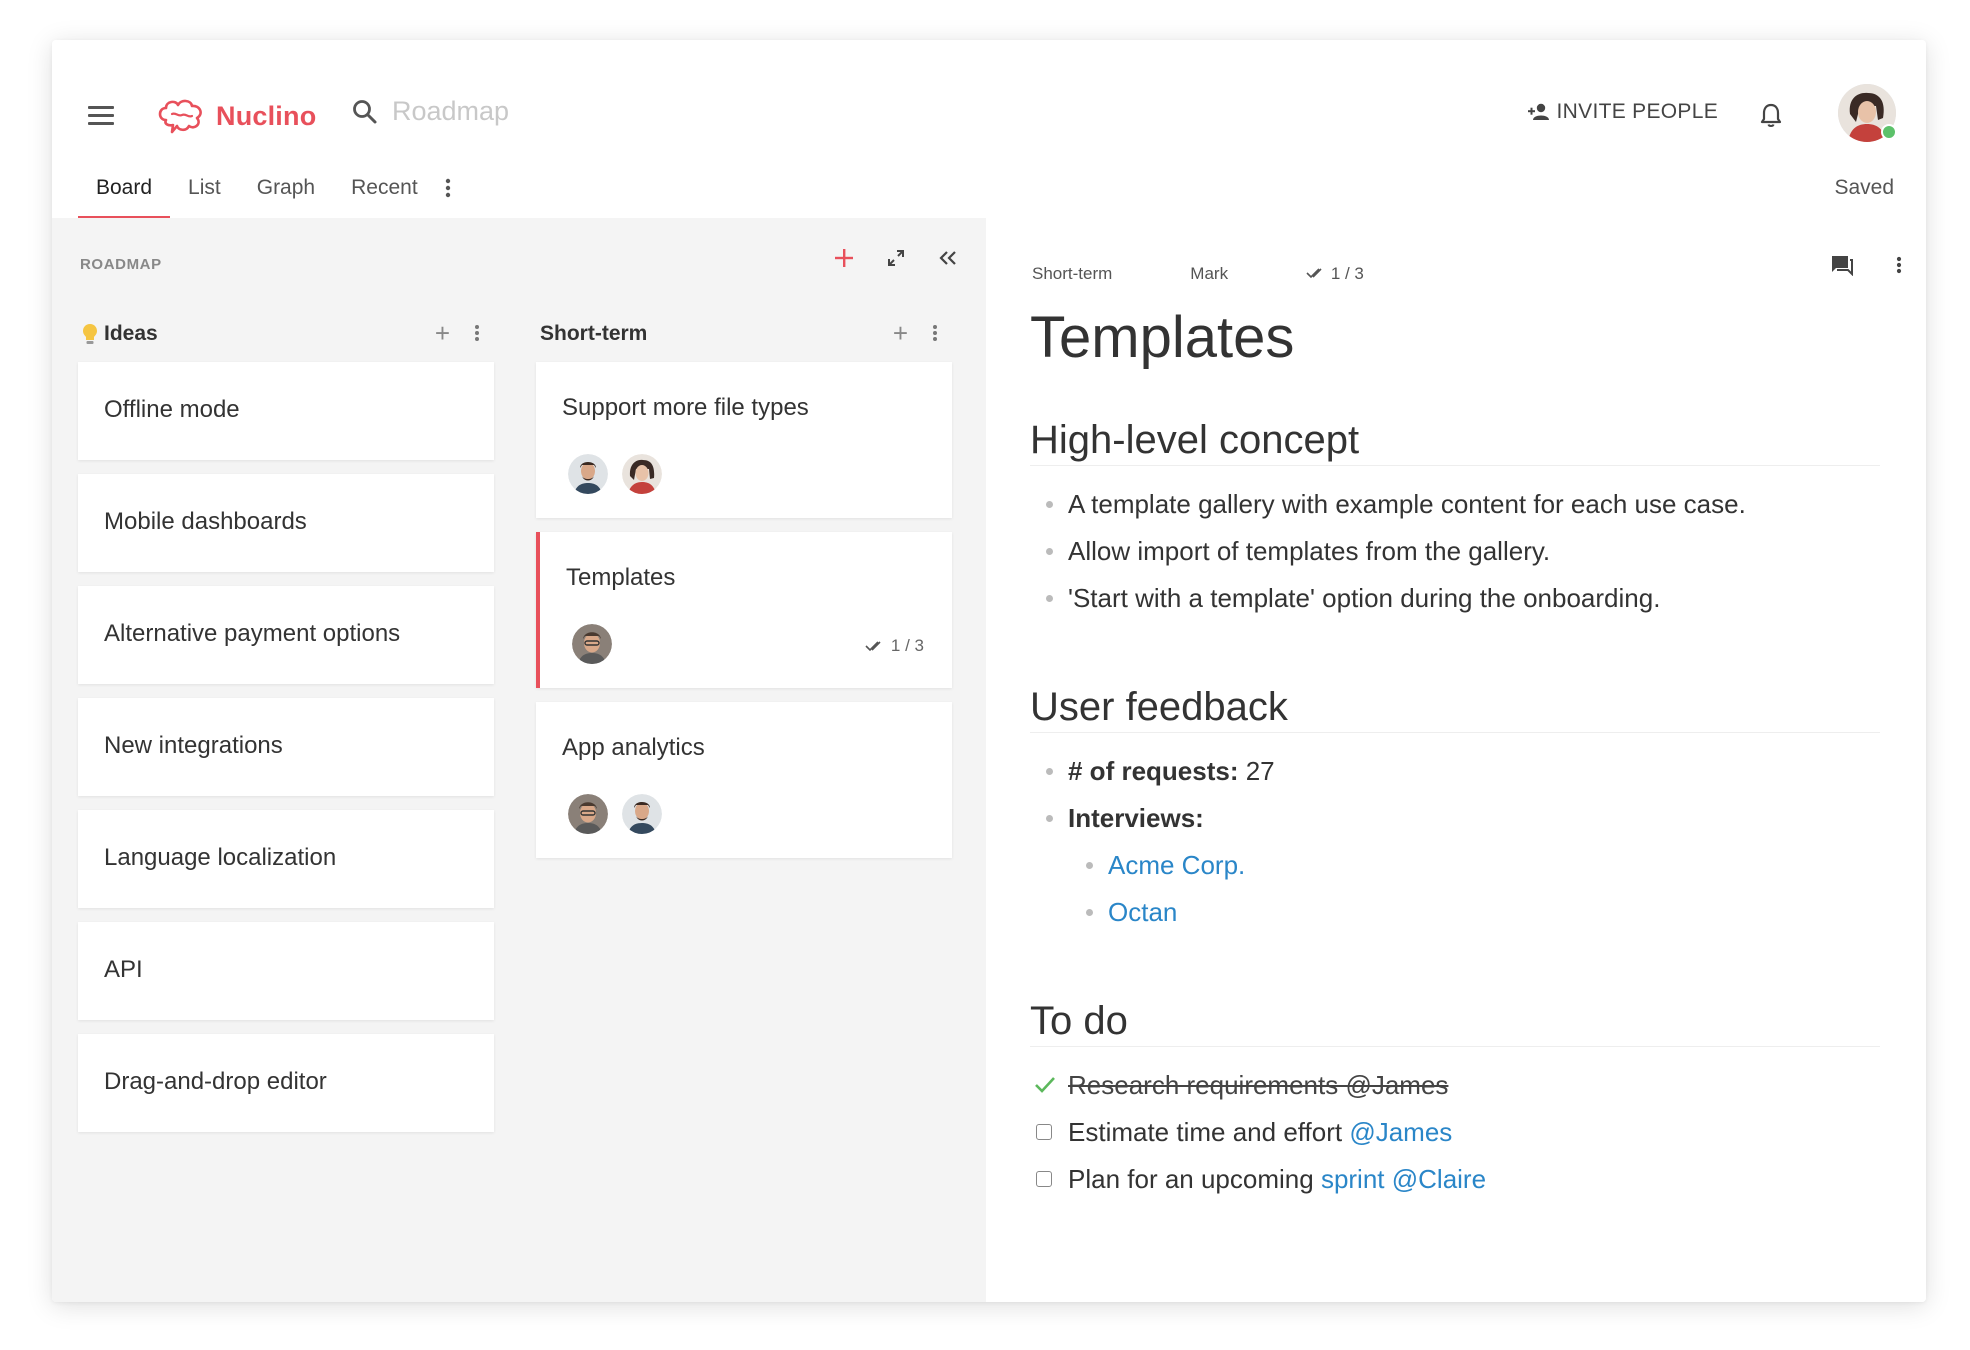 This screenshot has height=1350, width=1970. I want to click on card: Support more file types, so click(744, 440).